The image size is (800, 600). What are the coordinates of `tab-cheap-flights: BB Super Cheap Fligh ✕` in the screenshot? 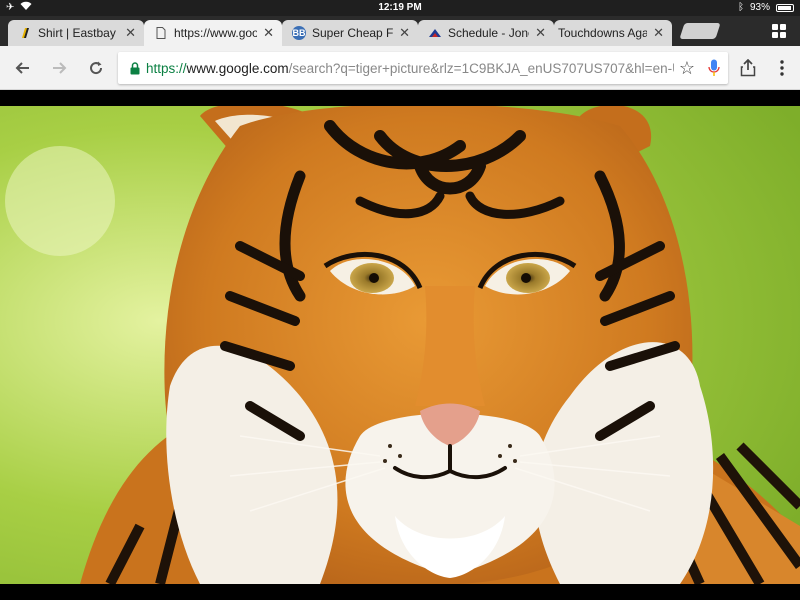 It's located at (350, 33).